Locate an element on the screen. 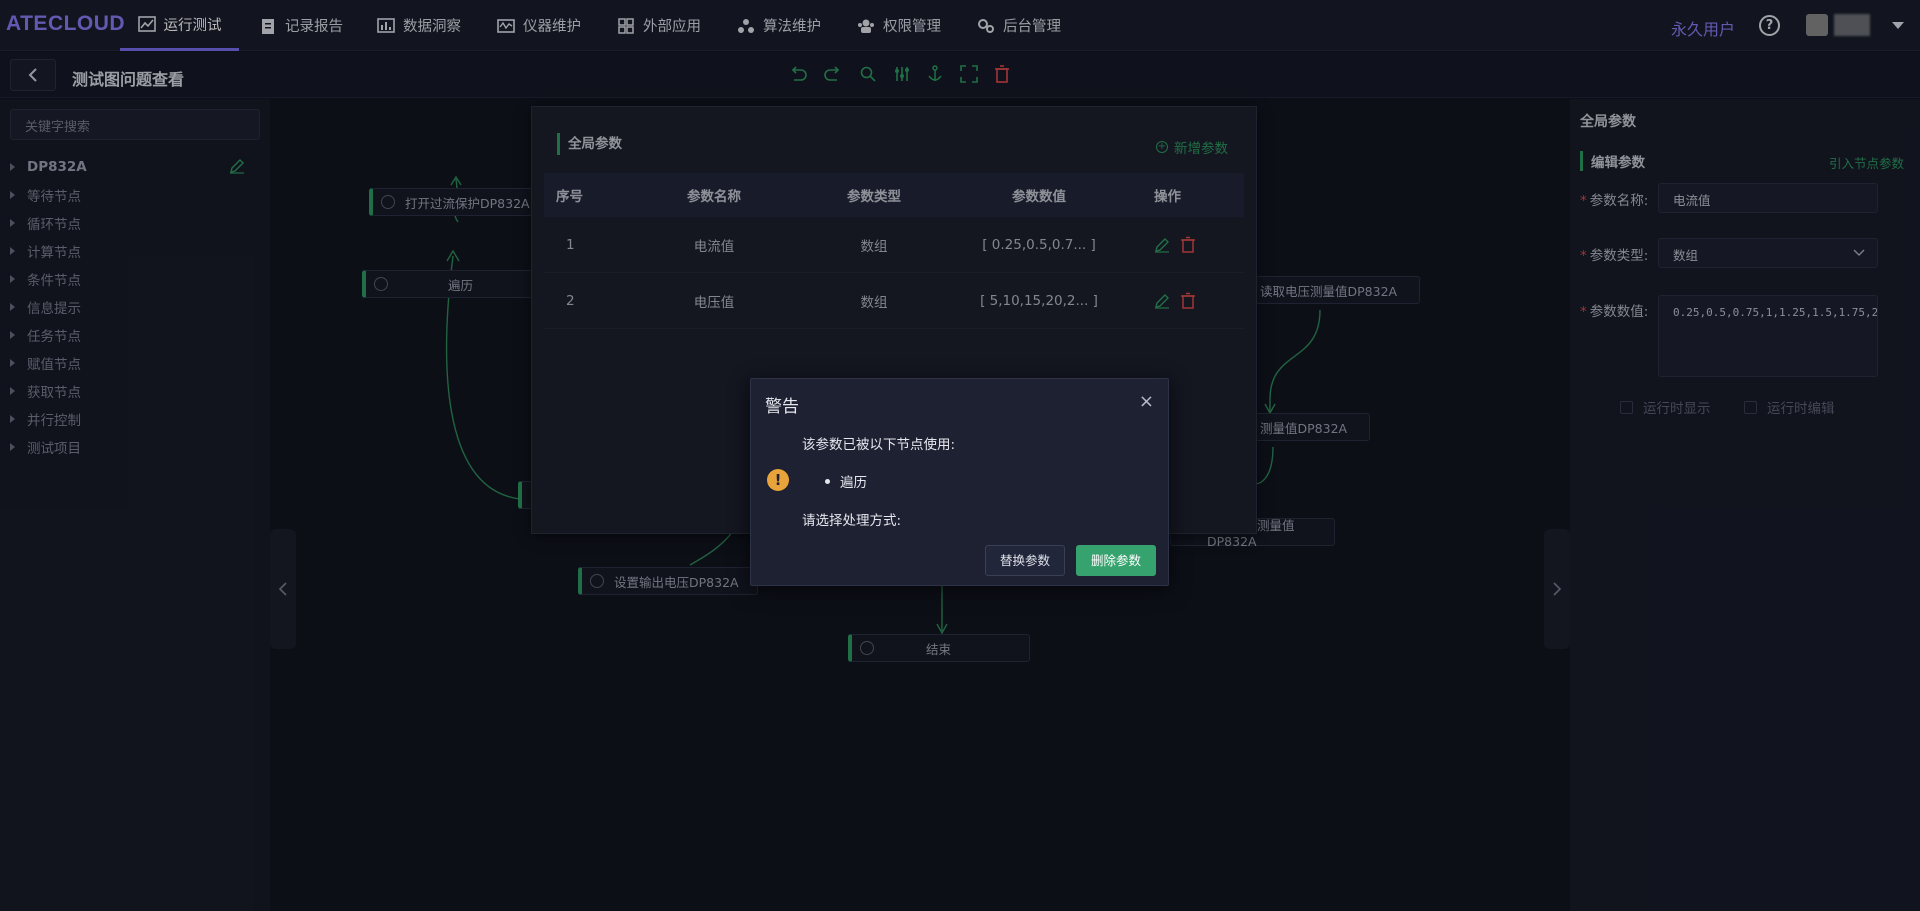 The height and width of the screenshot is (911, 1920). dialog-title: 警告 is located at coordinates (782, 407).